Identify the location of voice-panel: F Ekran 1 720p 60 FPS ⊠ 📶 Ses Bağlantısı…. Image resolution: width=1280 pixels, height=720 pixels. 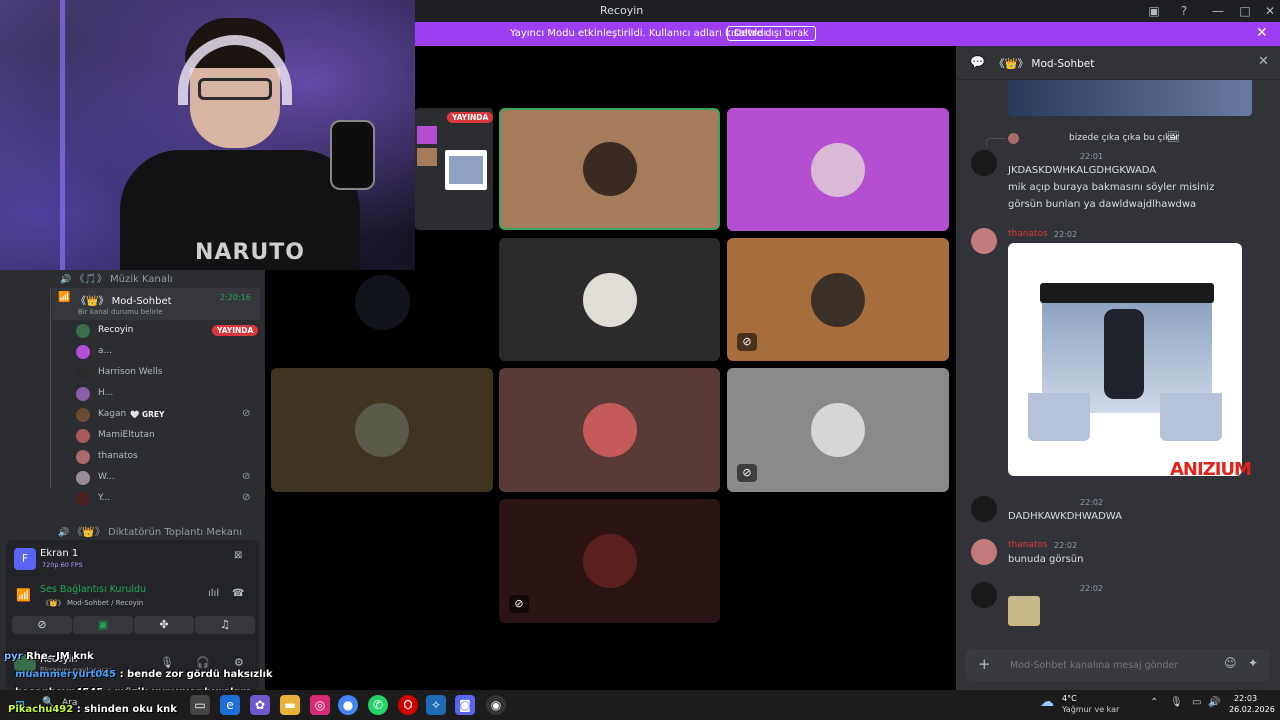
(132, 615).